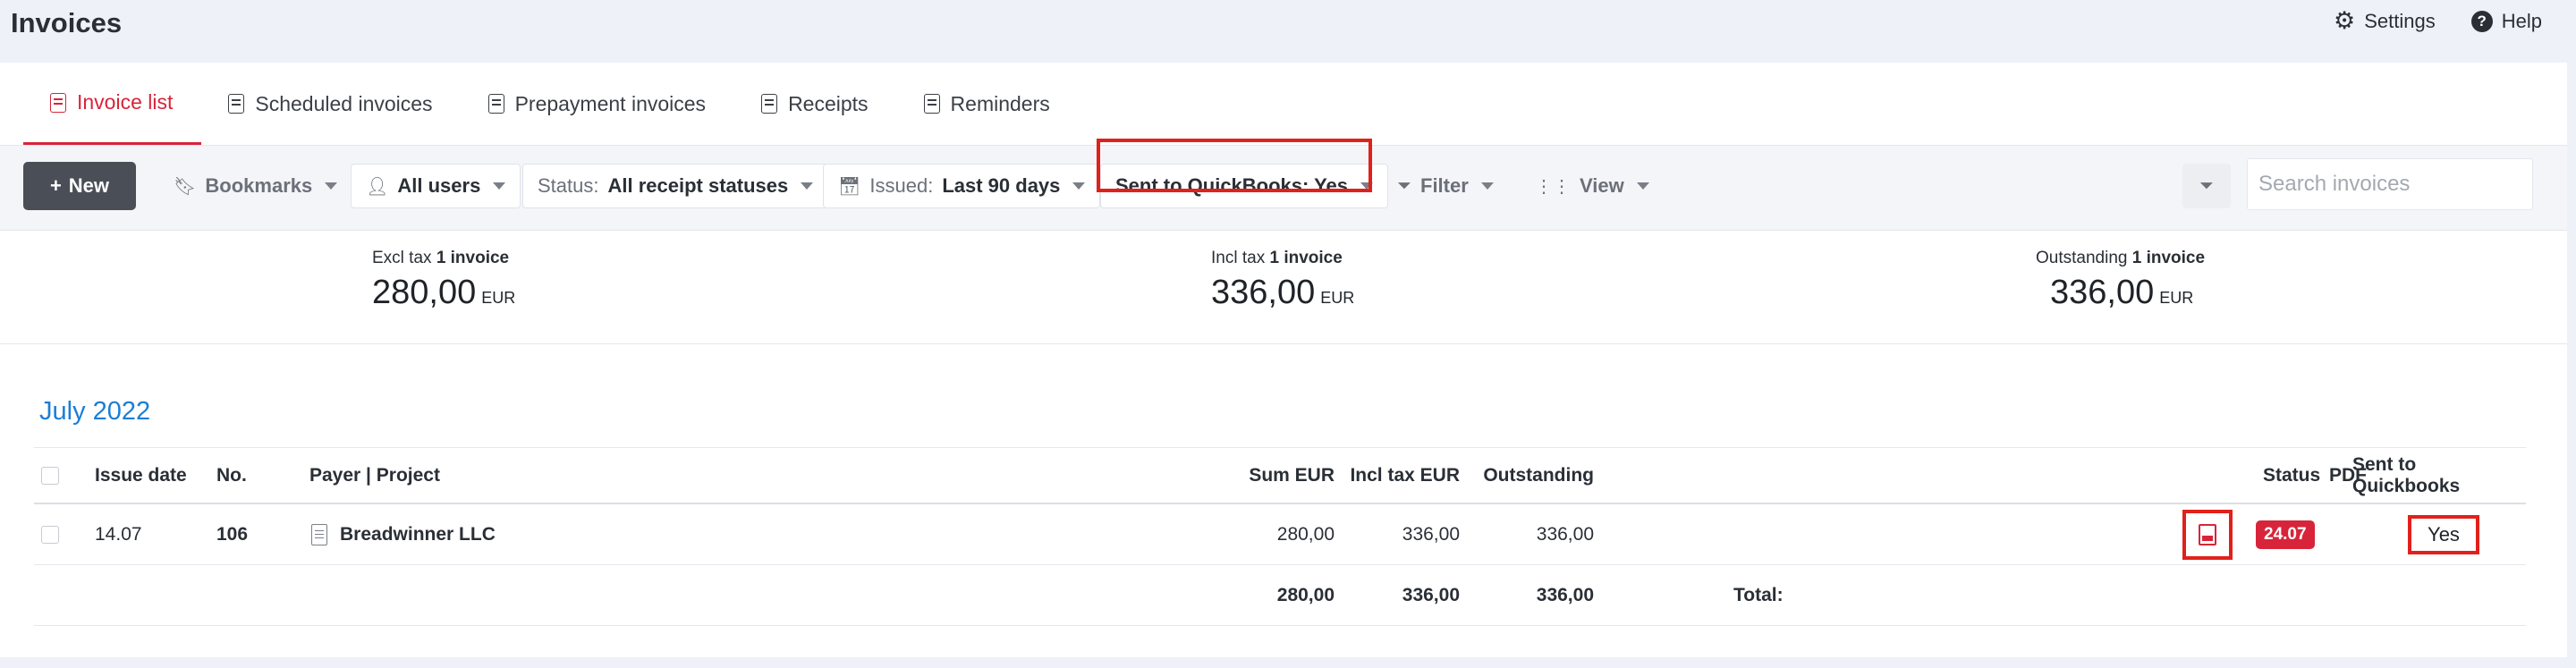 This screenshot has height=668, width=2576. I want to click on status-prefix: Status:, so click(568, 186).